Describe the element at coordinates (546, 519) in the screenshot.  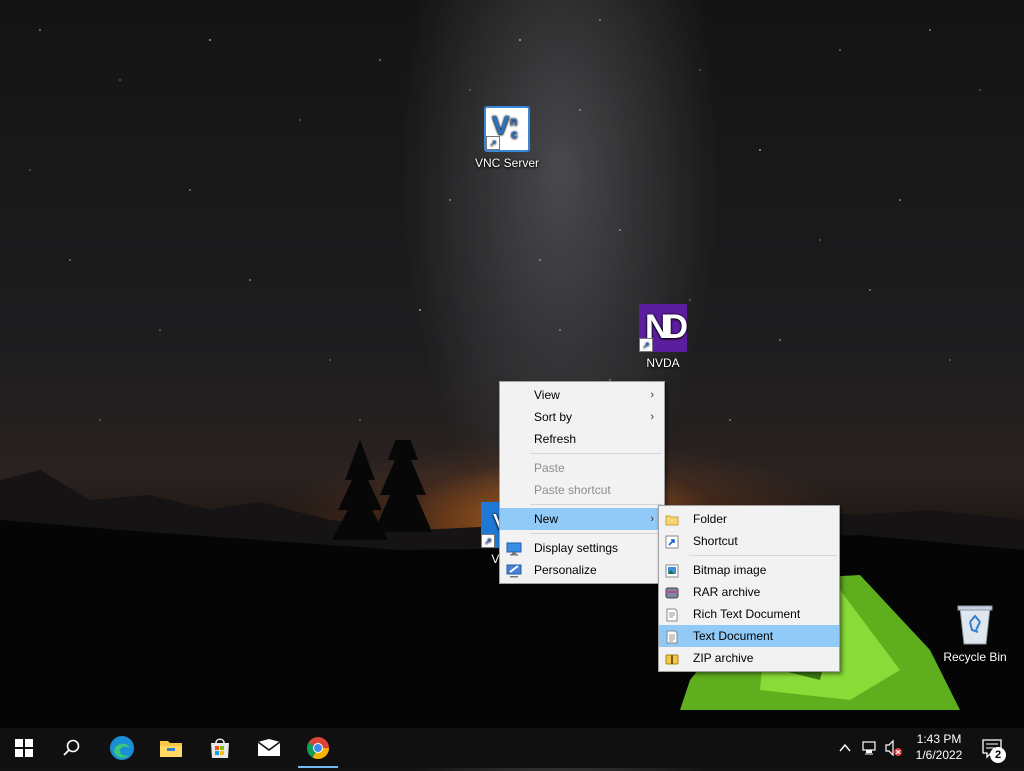
I see `menu-item-label: New` at that location.